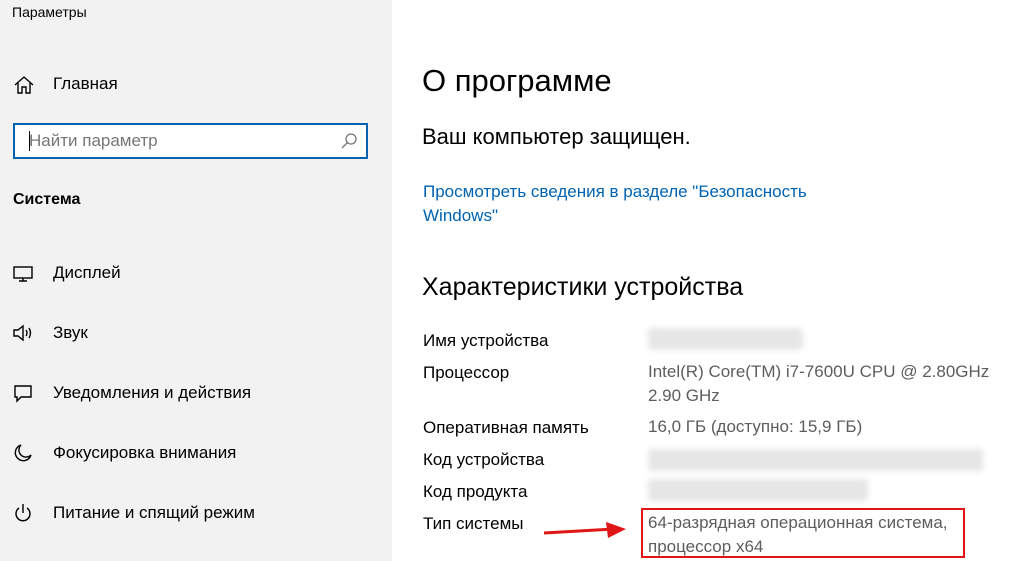 The width and height of the screenshot is (1011, 561). What do you see at coordinates (87, 272) in the screenshot?
I see `sidebar-item-label: Дисплей` at bounding box center [87, 272].